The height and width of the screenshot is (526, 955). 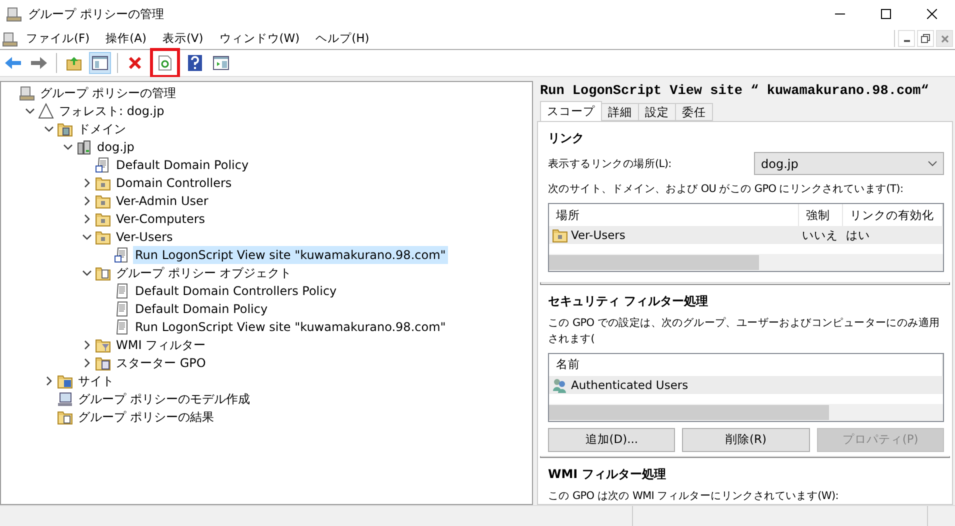 What do you see at coordinates (102, 129) in the screenshot?
I see `tree-item: ドメイン` at bounding box center [102, 129].